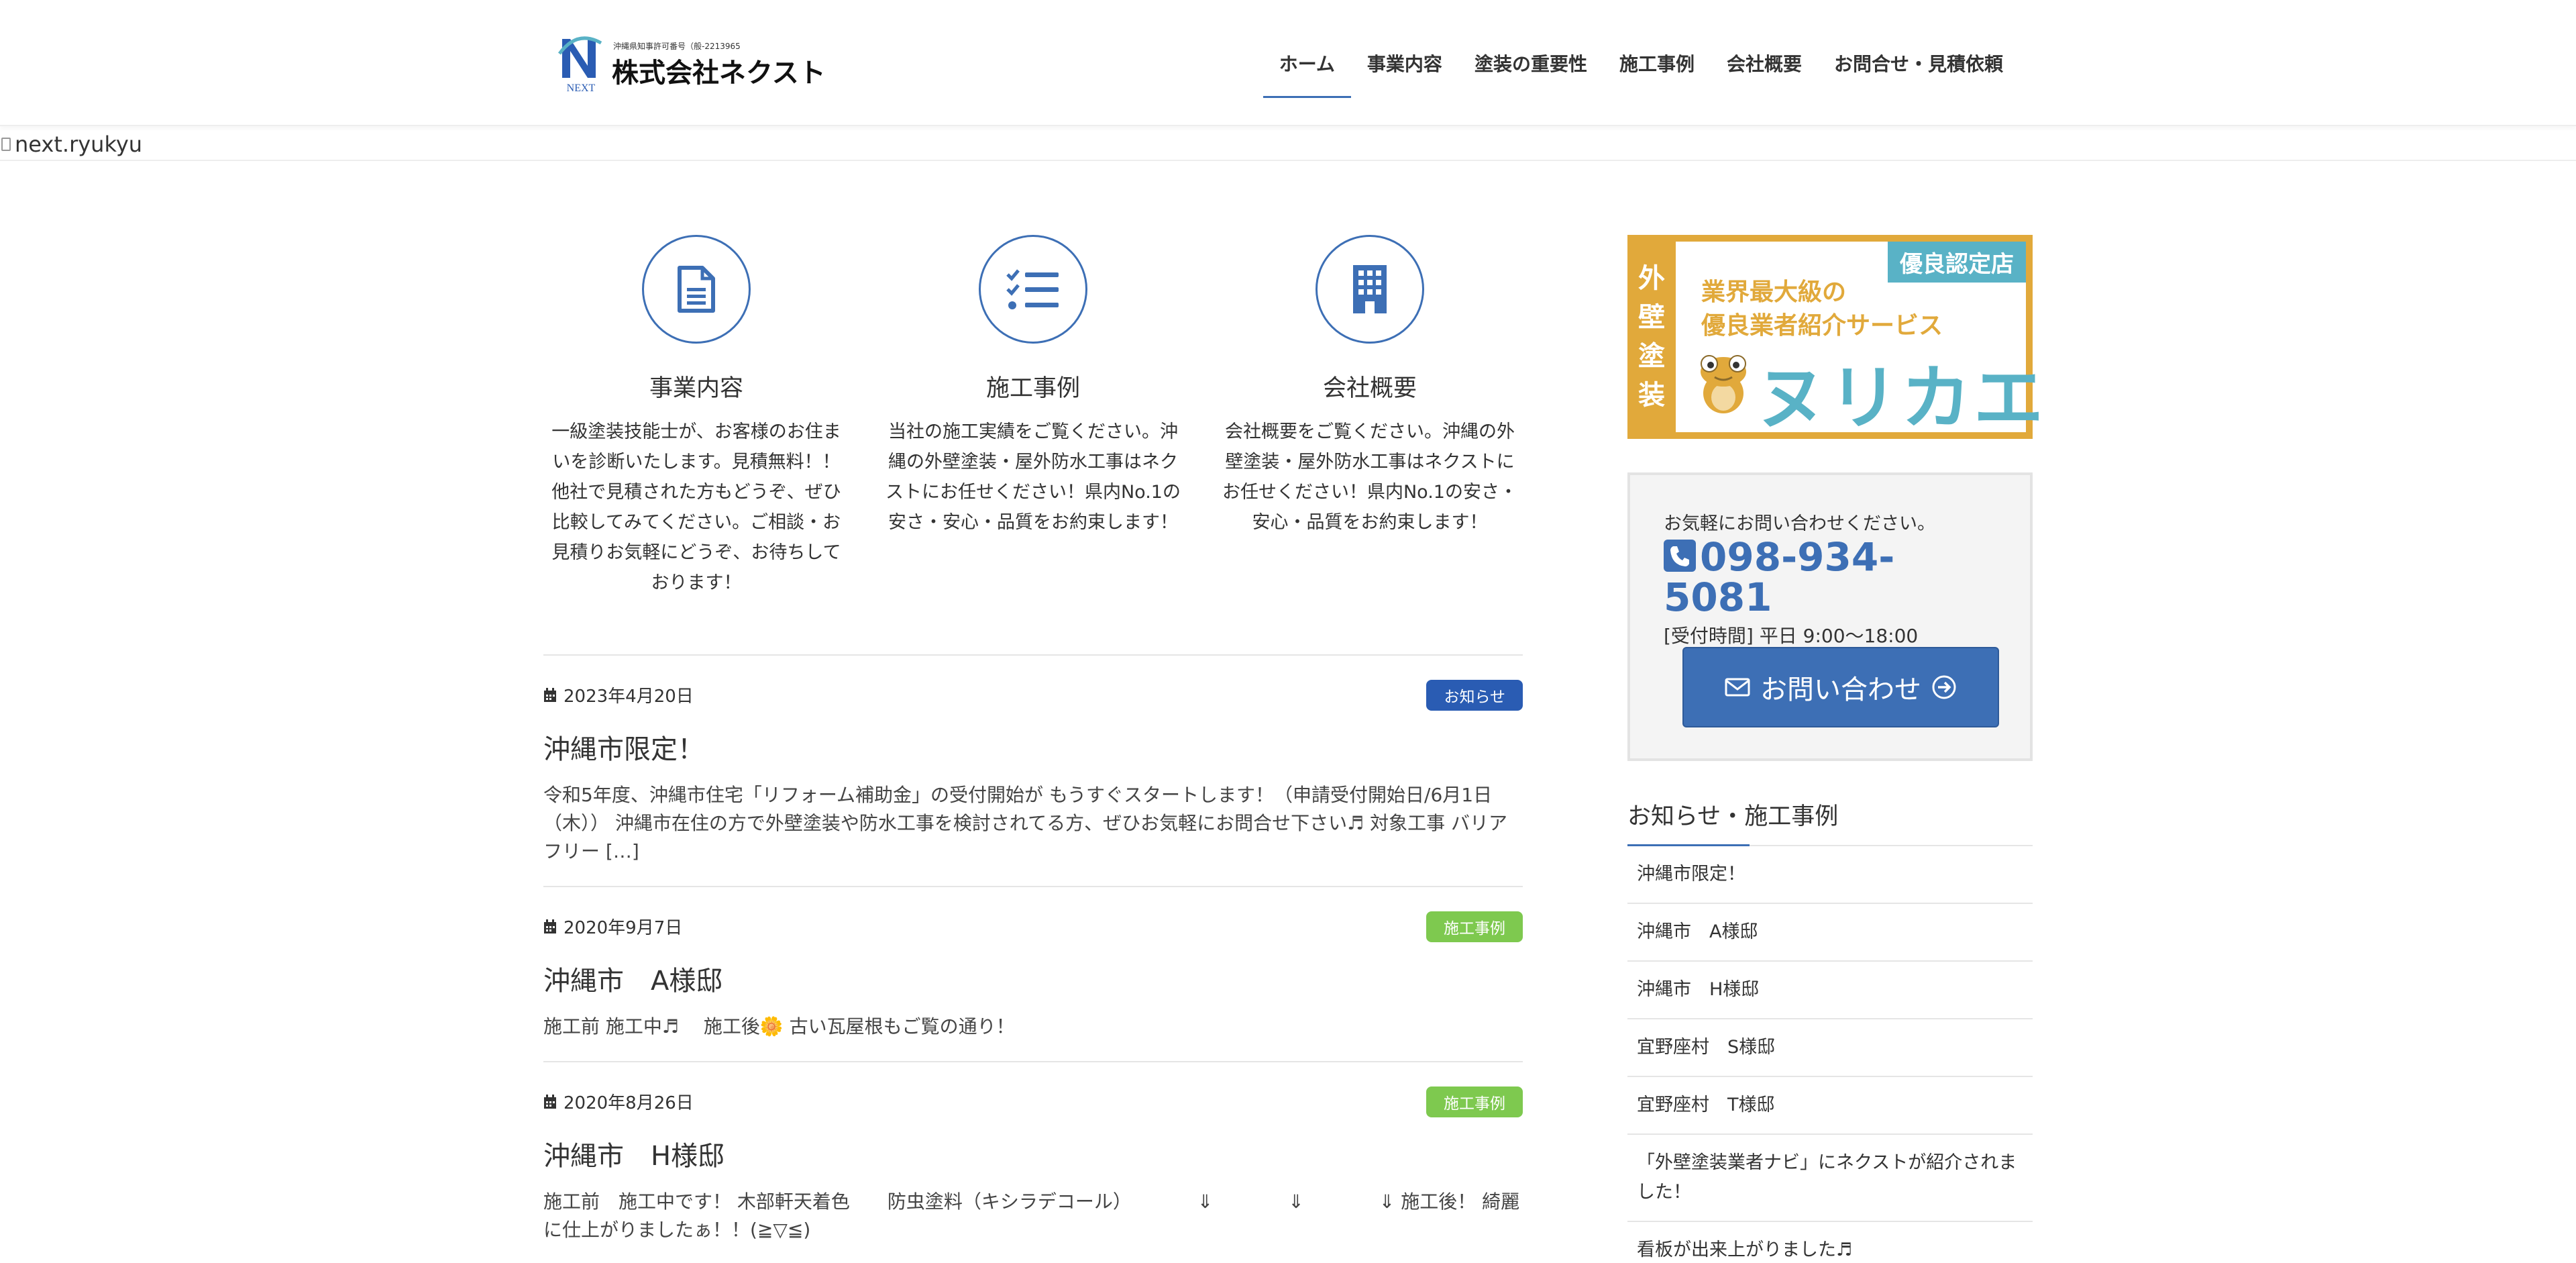 This screenshot has height=1263, width=2576. I want to click on post-date: 2020年9月7日, so click(1033, 927).